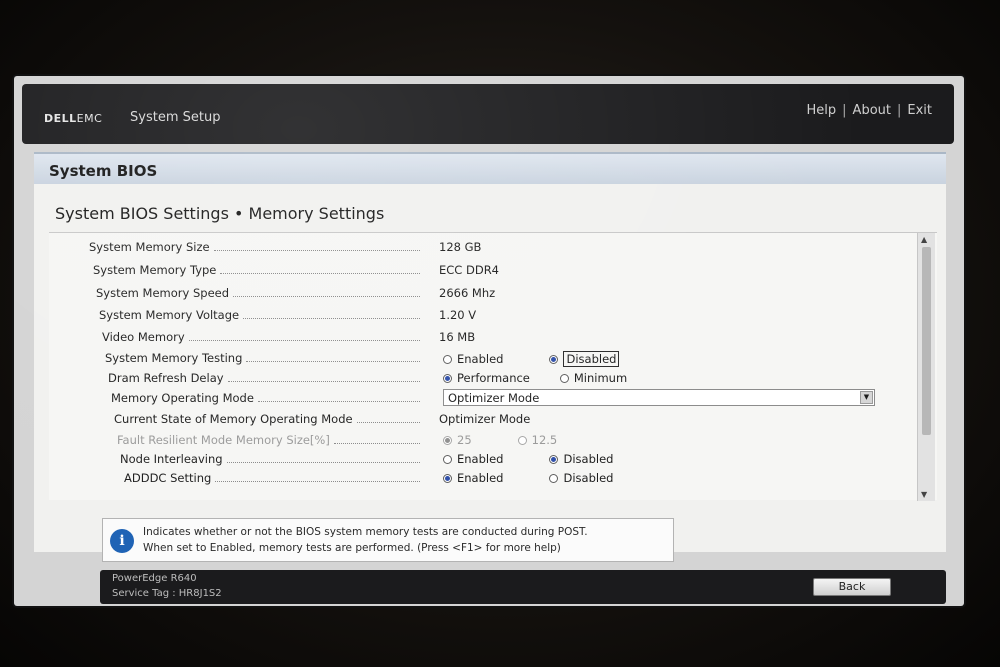 Image resolution: width=1000 pixels, height=667 pixels. Describe the element at coordinates (256, 270) in the screenshot. I see `setting-label: System Memory Type` at that location.